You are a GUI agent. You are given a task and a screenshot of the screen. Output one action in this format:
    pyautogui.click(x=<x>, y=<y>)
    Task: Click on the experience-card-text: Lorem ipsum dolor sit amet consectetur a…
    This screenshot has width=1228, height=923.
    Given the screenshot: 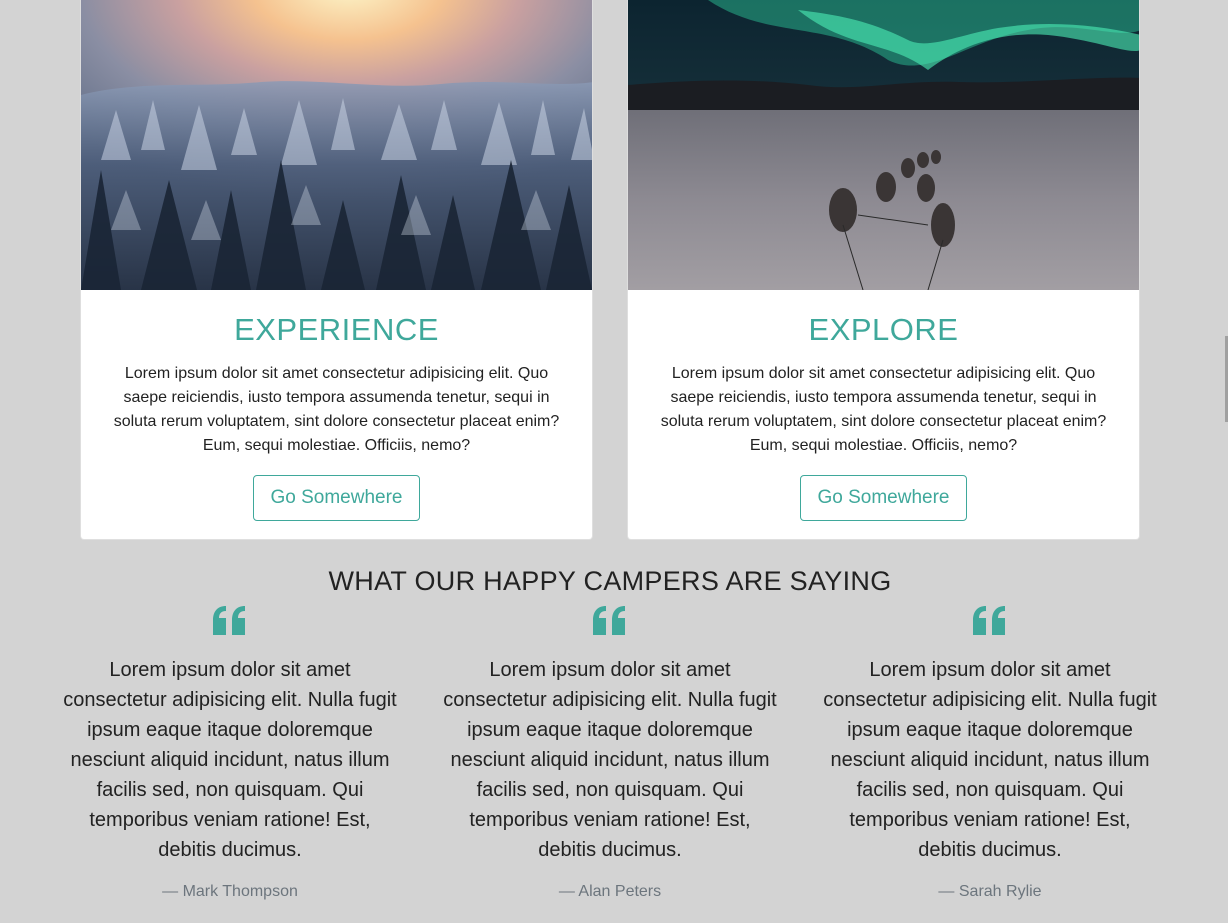 What is the action you would take?
    pyautogui.click(x=336, y=409)
    